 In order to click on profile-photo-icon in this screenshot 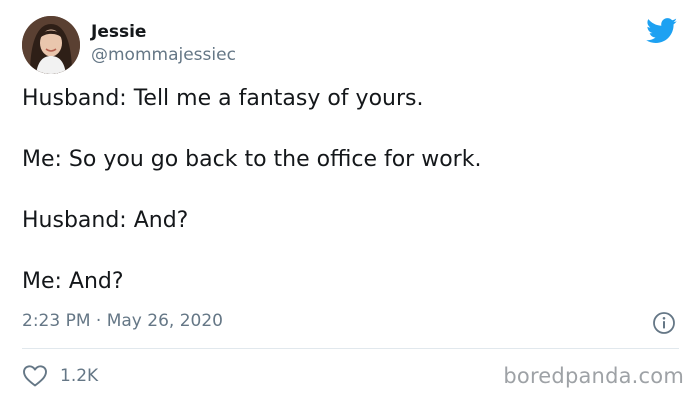, I will do `click(51, 45)`.